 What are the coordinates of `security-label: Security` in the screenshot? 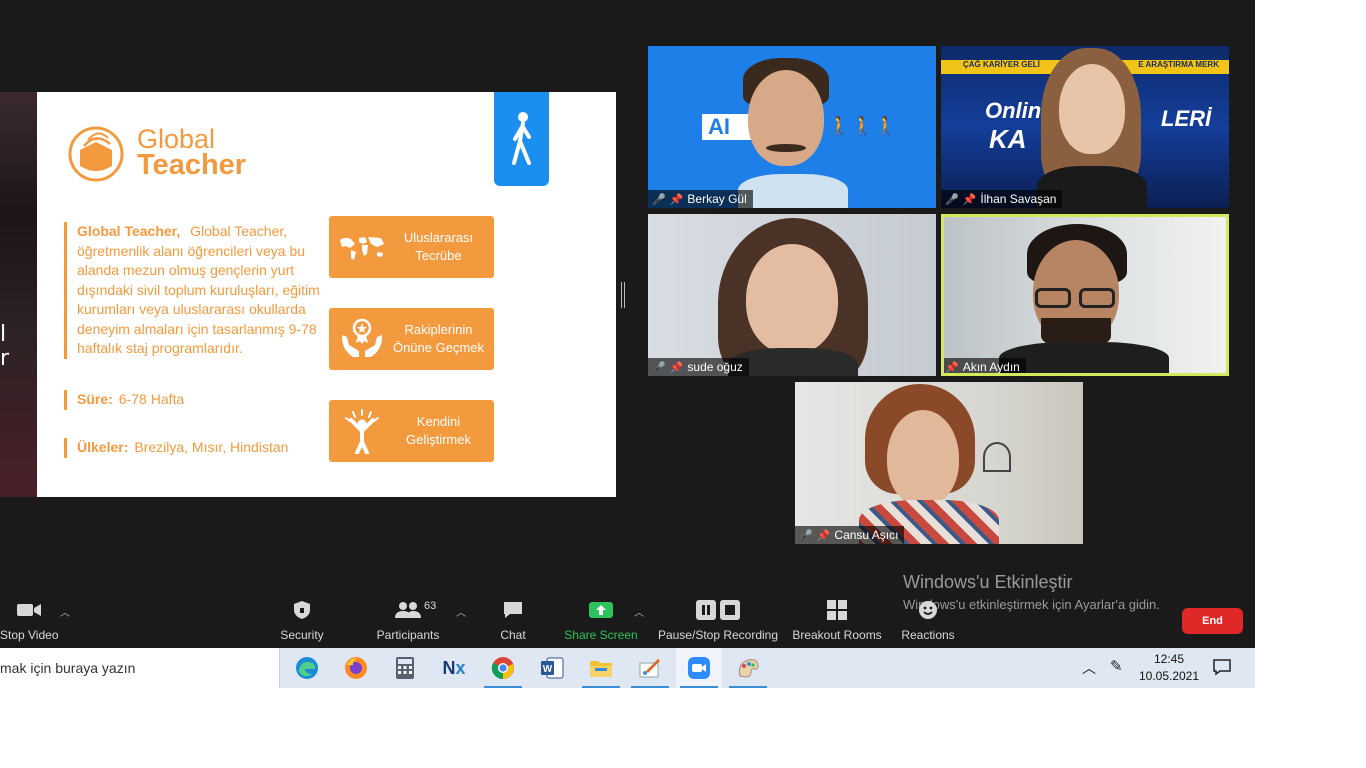 It's located at (302, 635).